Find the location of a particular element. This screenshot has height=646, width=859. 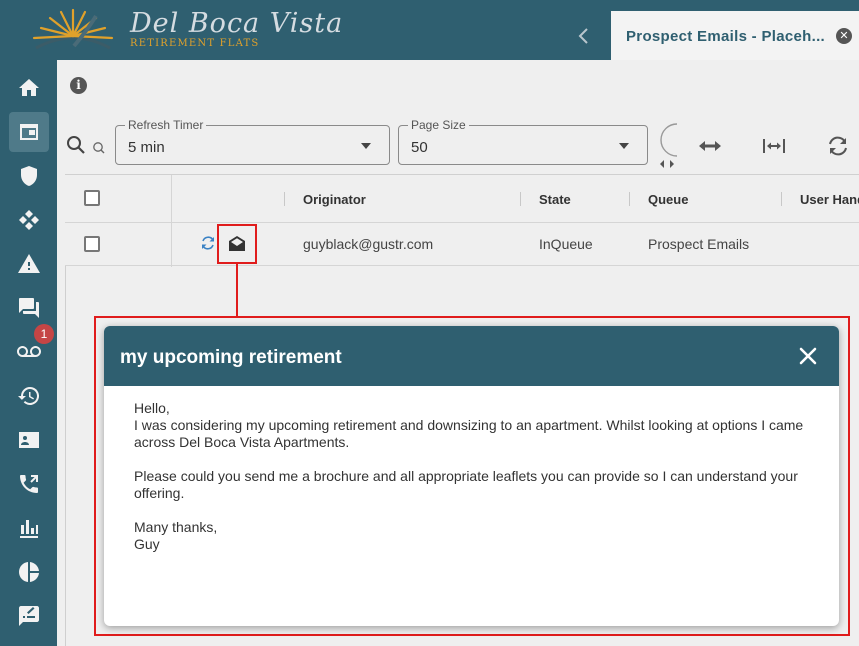

shield-icon is located at coordinates (29, 176).